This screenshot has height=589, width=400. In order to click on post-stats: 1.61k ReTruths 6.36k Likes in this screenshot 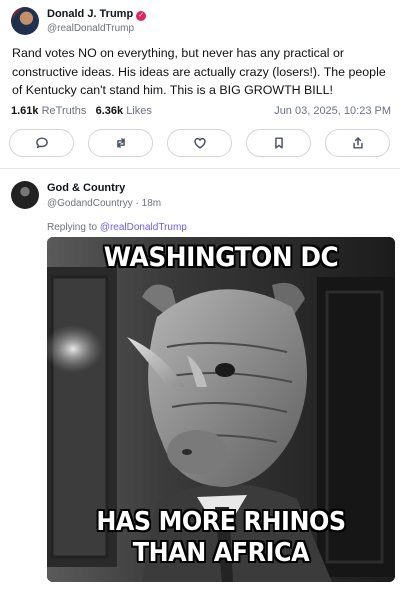, I will do `click(81, 111)`.